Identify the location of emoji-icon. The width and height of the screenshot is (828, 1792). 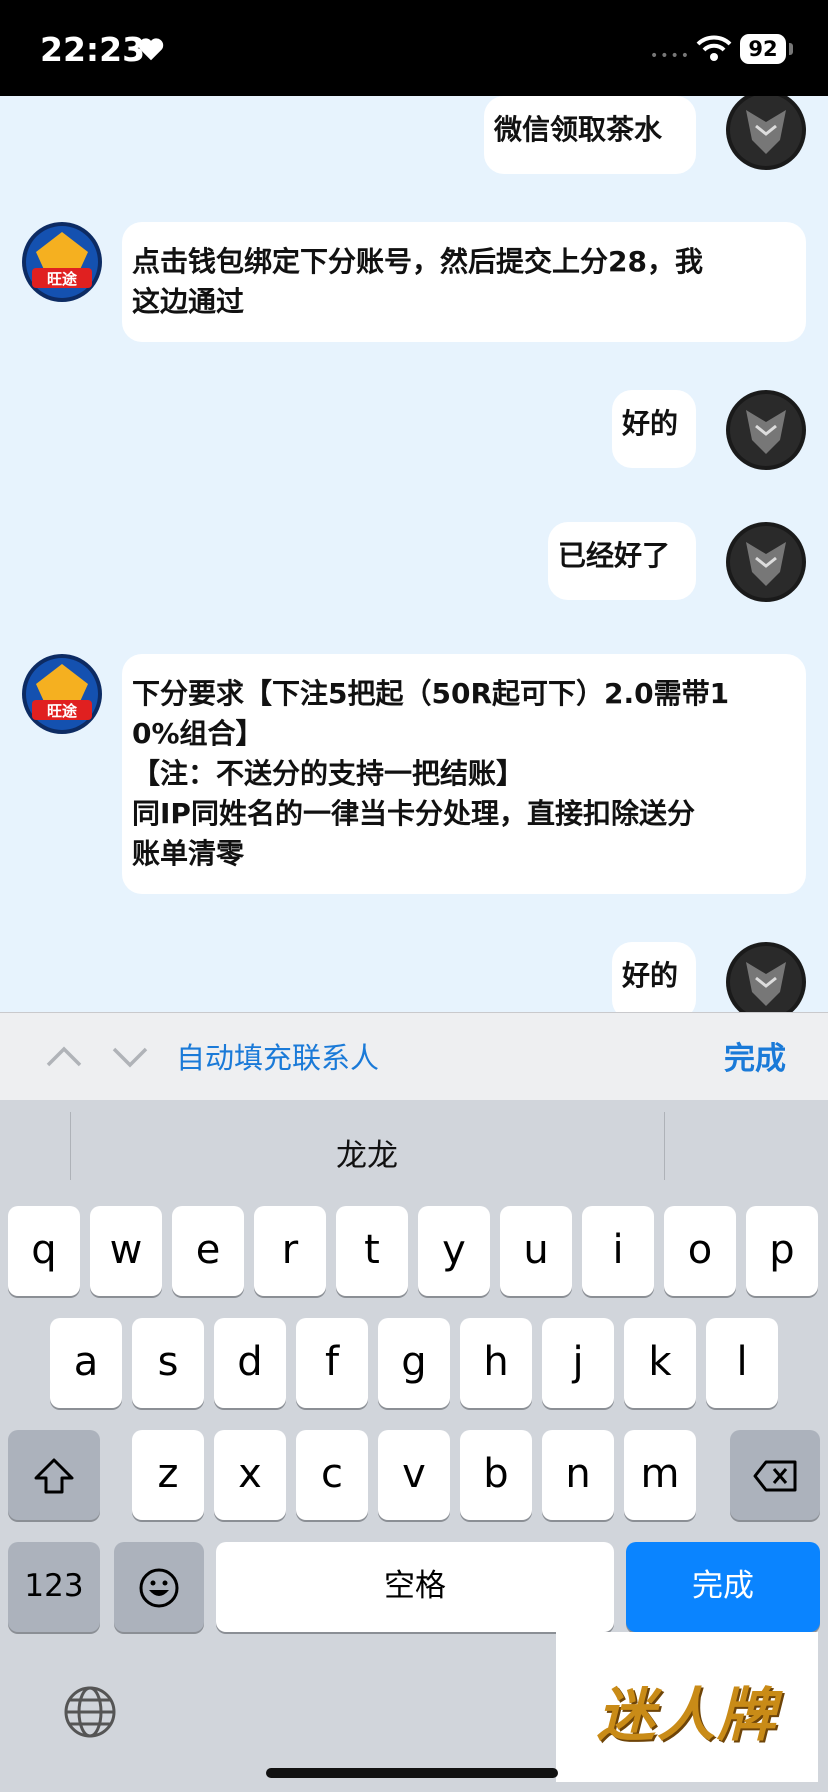
(159, 1588).